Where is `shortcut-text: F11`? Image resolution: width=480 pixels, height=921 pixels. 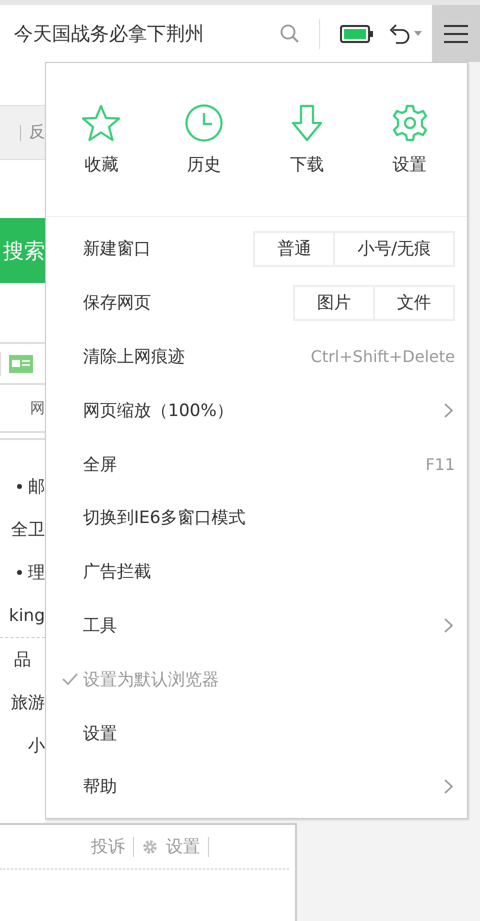
shortcut-text: F11 is located at coordinates (440, 464).